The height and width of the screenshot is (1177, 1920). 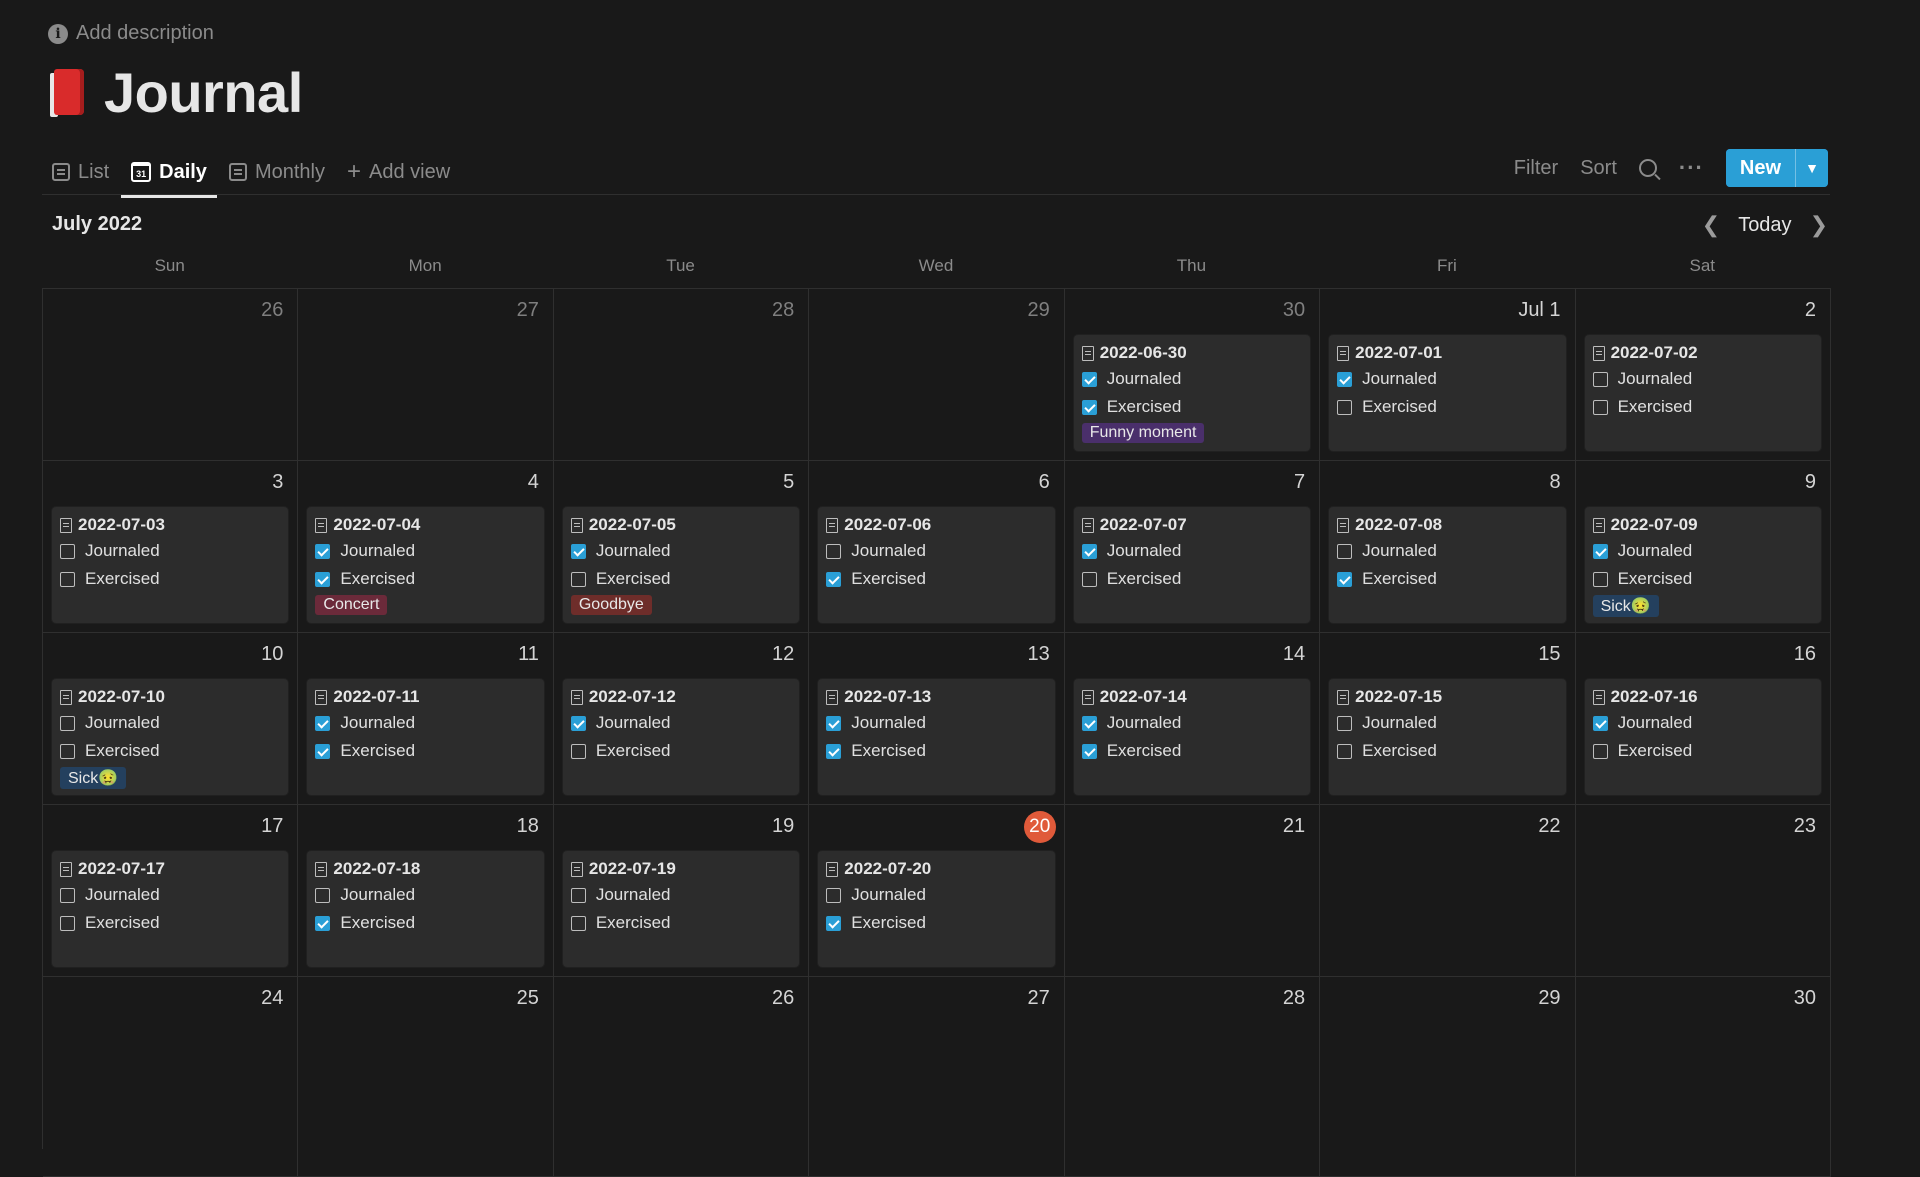 I want to click on journal-entry-card: 2022-07-04 Journaled Exercised Concert, so click(x=425, y=565).